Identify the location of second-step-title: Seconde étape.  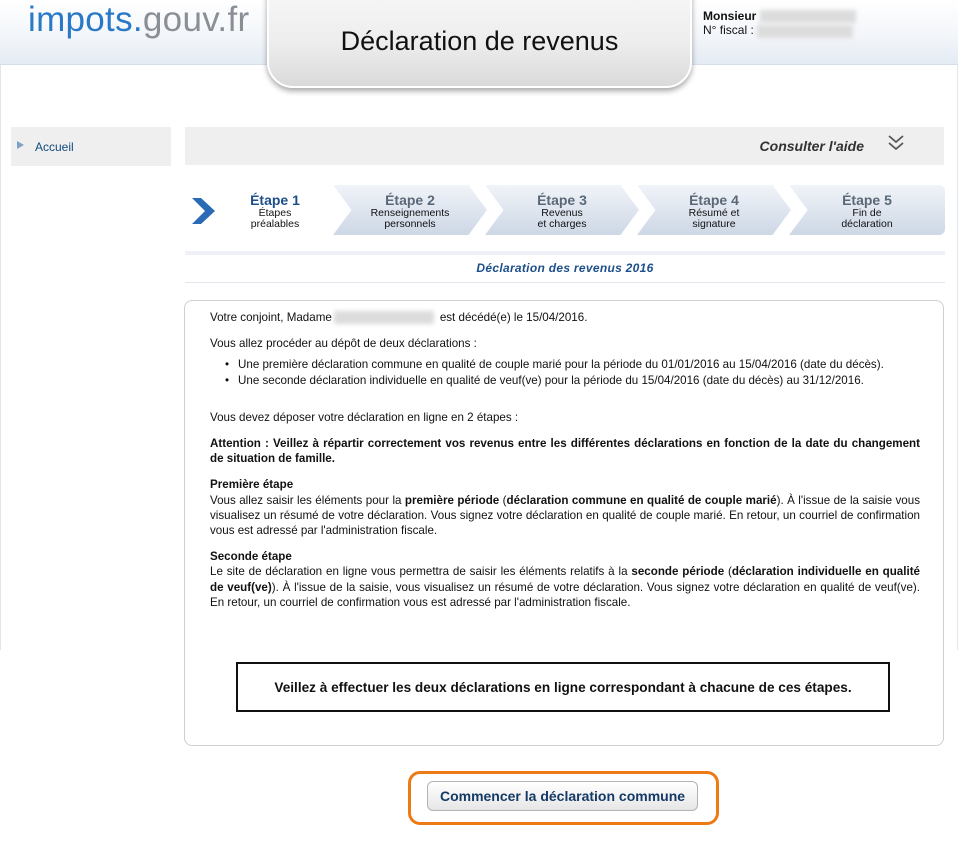
(251, 557).